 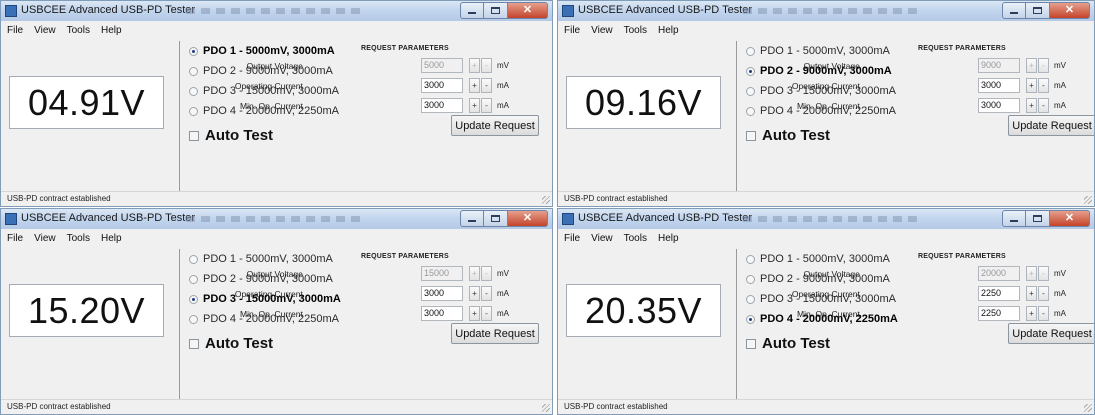 What do you see at coordinates (999, 293) in the screenshot?
I see `operating-current-field: 2250` at bounding box center [999, 293].